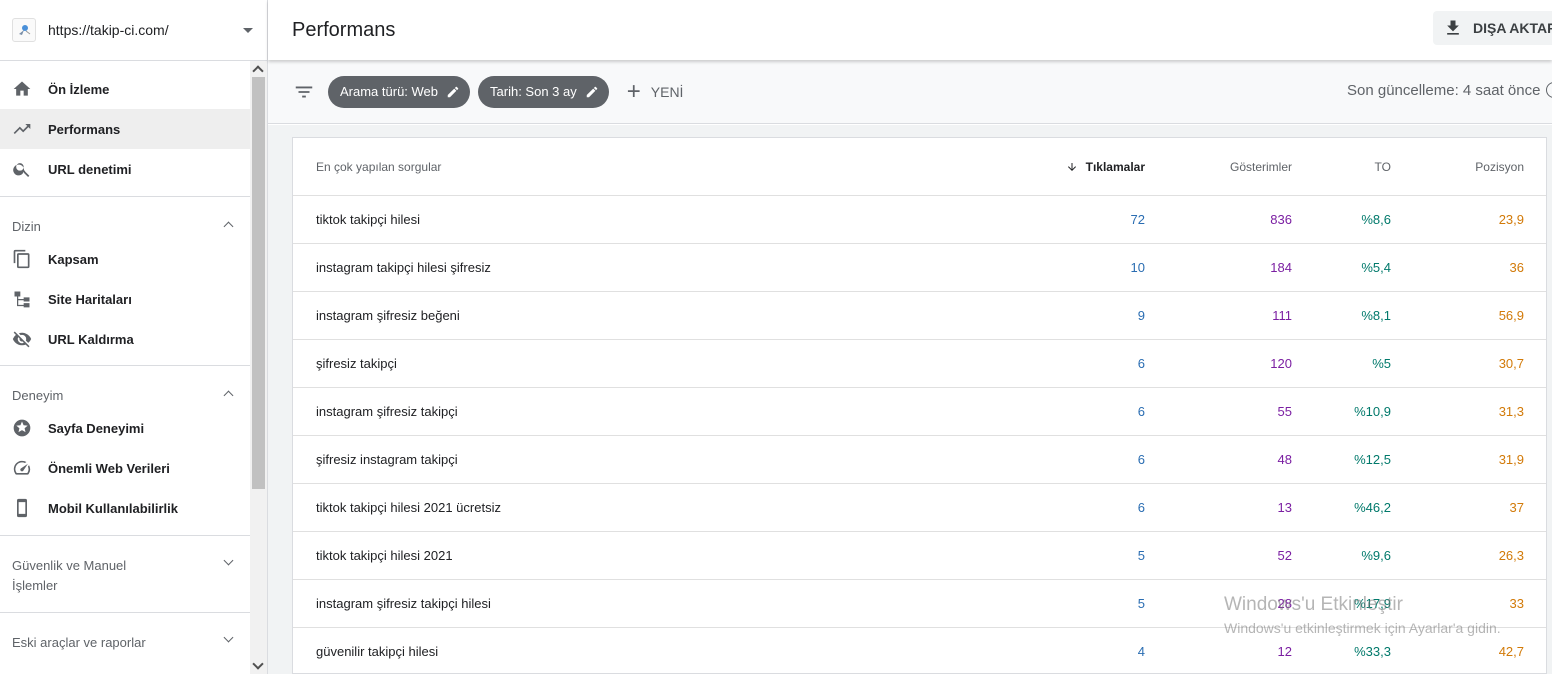 The image size is (1552, 674). What do you see at coordinates (919, 556) in the screenshot?
I see `table-row: tiktok takipçi hilesi 2021 5 52 %9,6 26,3` at bounding box center [919, 556].